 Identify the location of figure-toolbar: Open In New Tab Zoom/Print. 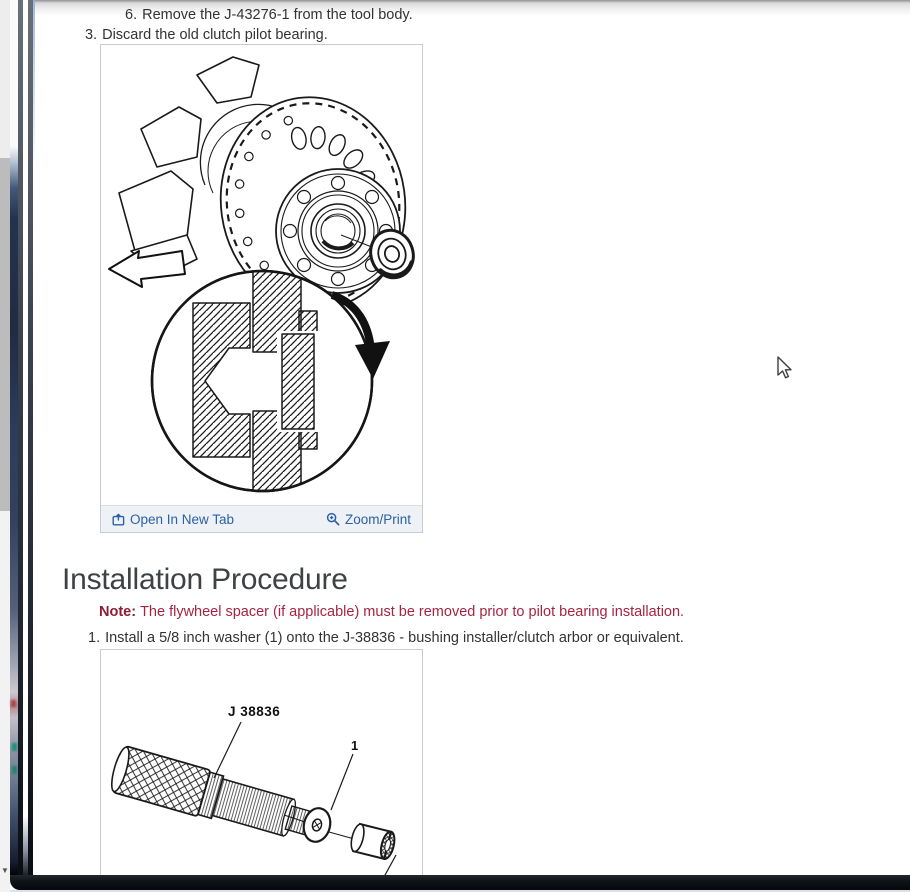
(261, 518).